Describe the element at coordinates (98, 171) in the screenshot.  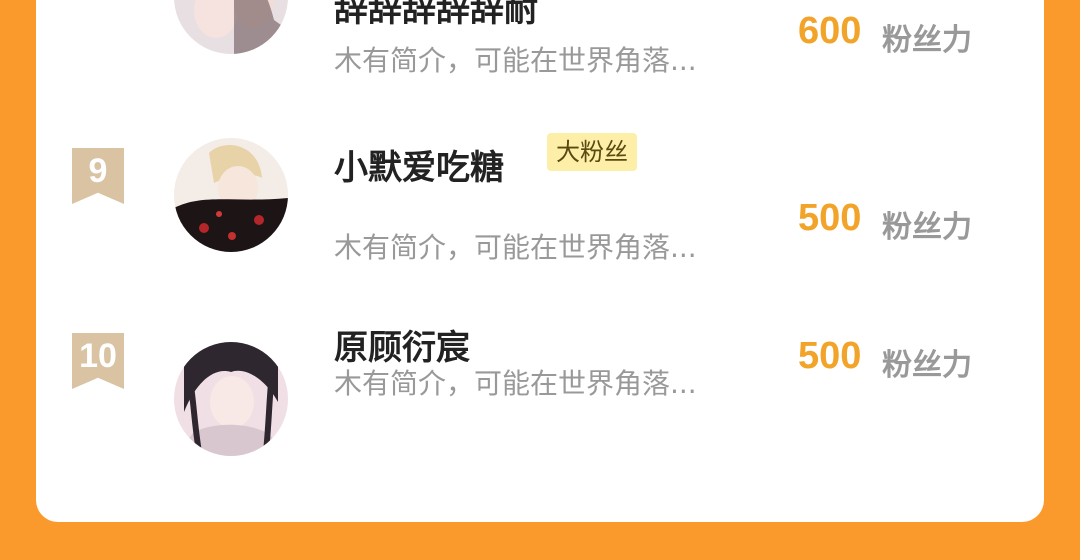
I see `rank-number: 9` at that location.